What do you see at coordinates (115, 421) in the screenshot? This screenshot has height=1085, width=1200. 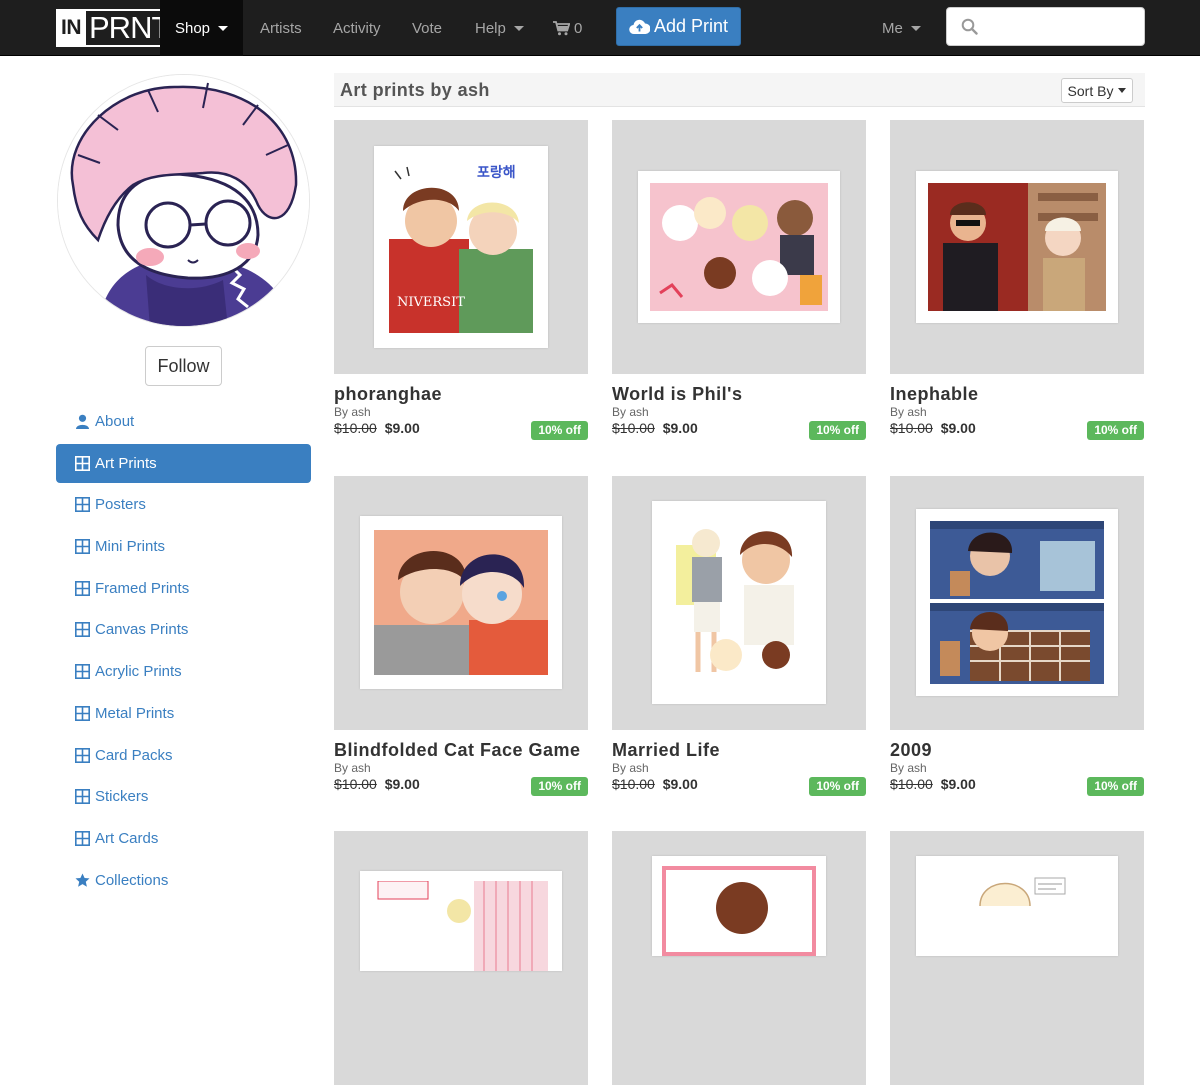 I see `sidebar-item-label: About` at bounding box center [115, 421].